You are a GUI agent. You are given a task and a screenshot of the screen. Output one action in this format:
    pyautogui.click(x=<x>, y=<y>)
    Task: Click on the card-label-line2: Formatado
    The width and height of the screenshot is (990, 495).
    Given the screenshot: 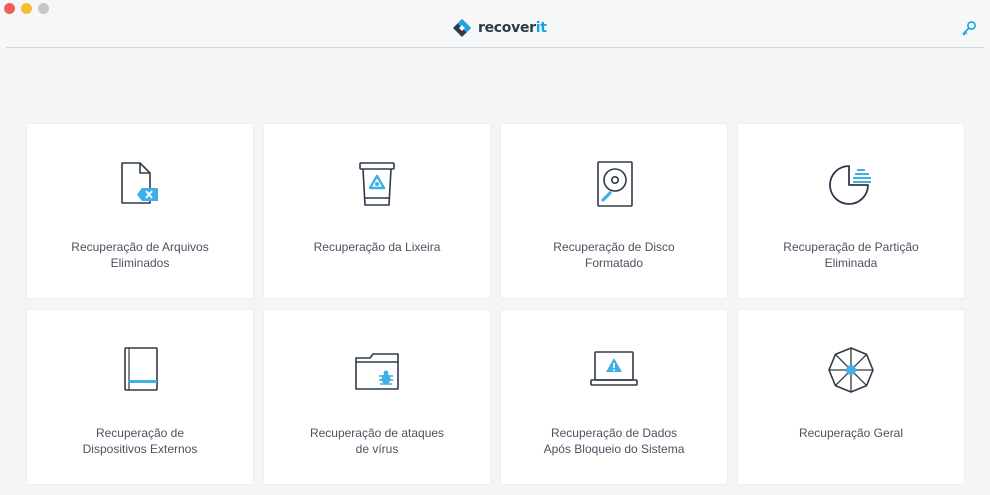 What is the action you would take?
    pyautogui.click(x=614, y=263)
    